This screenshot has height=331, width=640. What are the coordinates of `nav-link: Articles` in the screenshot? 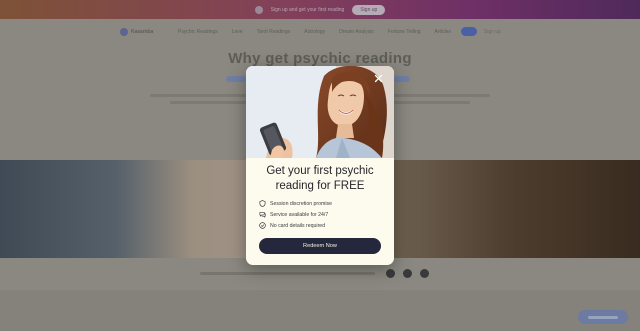 It's located at (443, 32).